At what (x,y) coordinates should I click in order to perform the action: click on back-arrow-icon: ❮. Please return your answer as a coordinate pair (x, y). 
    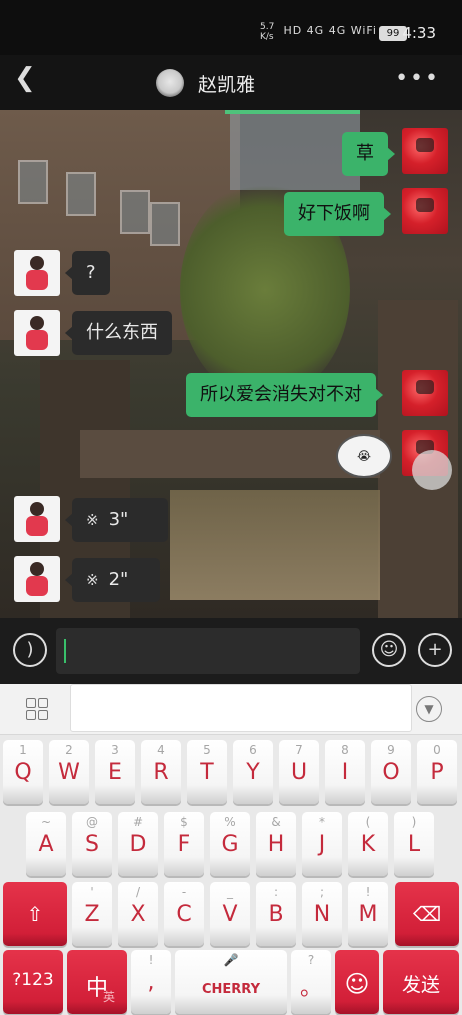
    Looking at the image, I should click on (25, 78).